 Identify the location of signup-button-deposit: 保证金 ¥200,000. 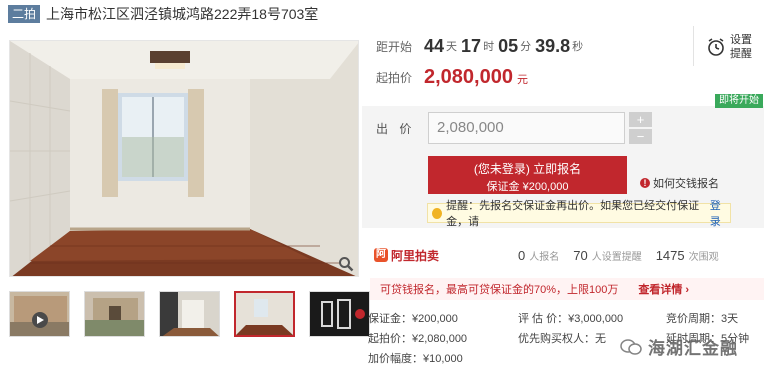
(527, 187).